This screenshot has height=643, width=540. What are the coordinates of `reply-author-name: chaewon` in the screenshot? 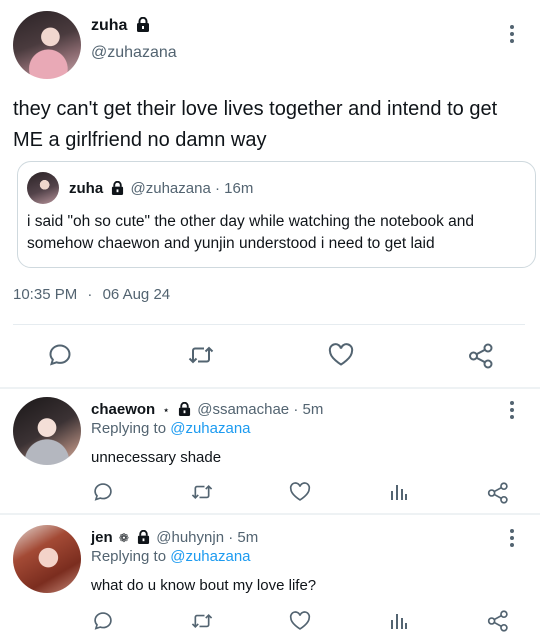 It's located at (123, 409).